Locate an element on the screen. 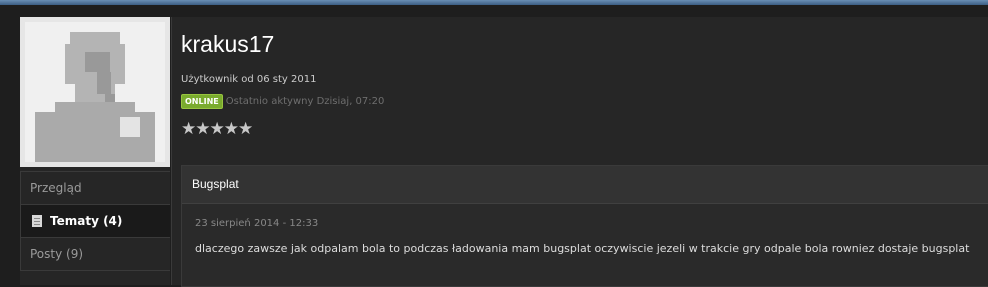 This screenshot has height=287, width=988. rating-stars: ★★★★★ is located at coordinates (217, 129).